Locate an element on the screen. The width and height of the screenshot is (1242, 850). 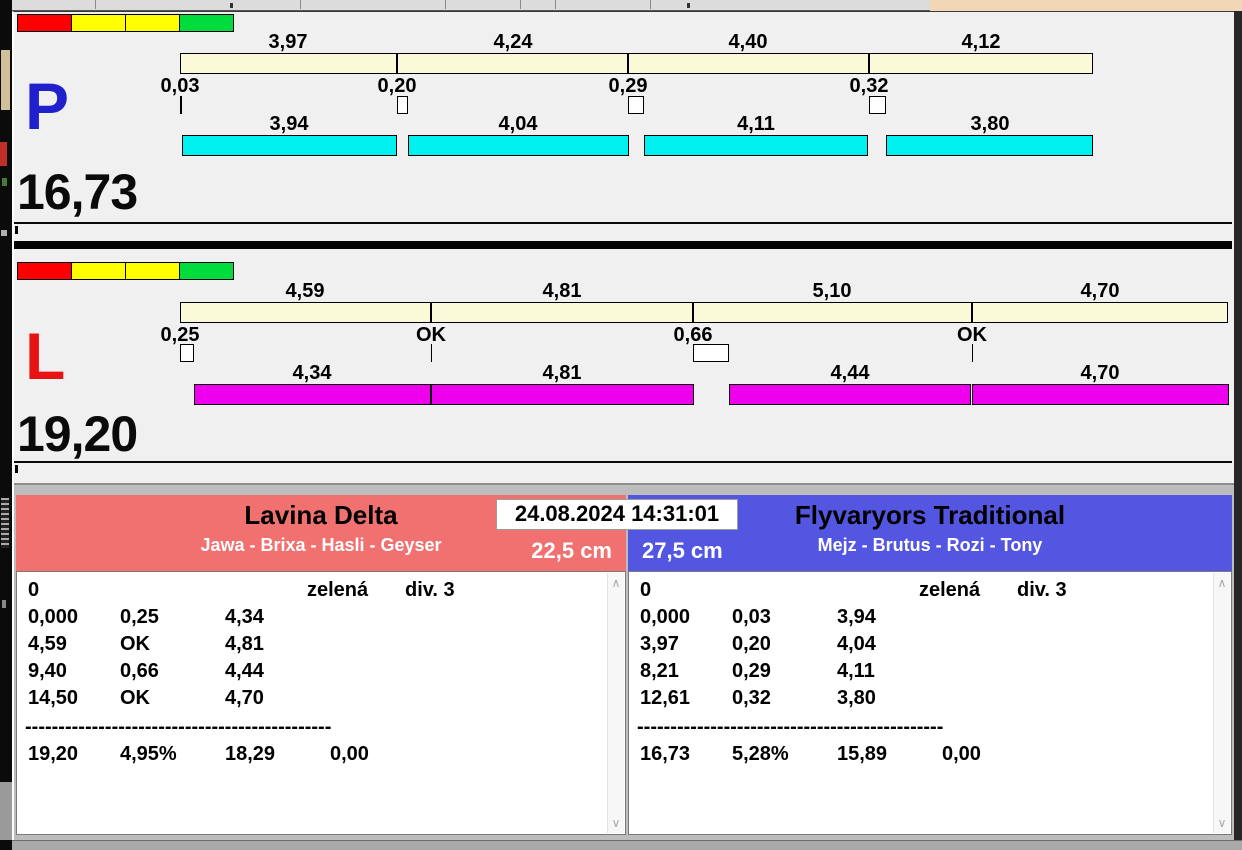
desktop-edge-strip is located at coordinates (6, 425).